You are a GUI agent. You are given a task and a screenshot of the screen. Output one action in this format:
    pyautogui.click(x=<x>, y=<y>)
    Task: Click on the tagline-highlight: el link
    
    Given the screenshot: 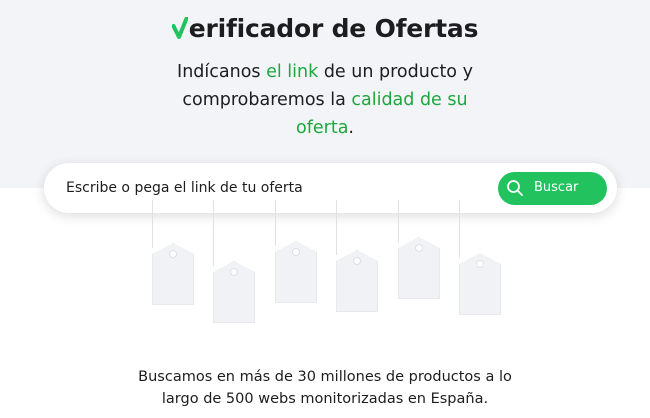 What is the action you would take?
    pyautogui.click(x=292, y=72)
    